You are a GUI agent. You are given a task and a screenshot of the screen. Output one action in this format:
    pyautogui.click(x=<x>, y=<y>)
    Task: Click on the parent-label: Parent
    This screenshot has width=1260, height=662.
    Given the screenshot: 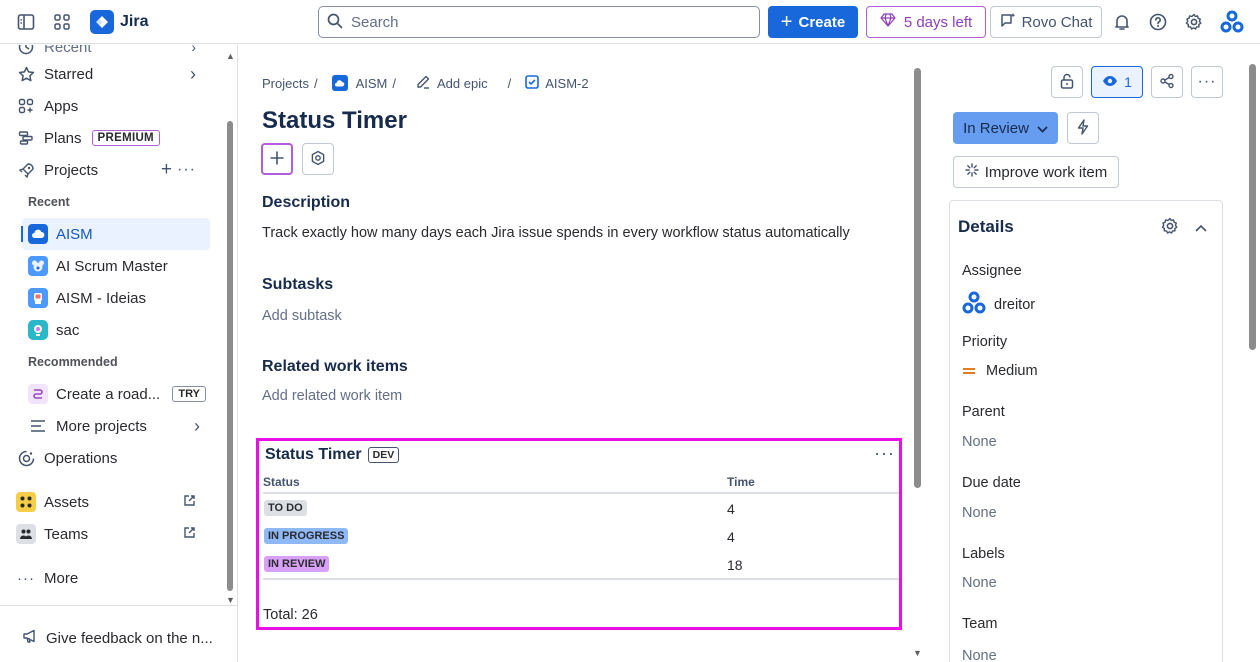 What is the action you would take?
    pyautogui.click(x=983, y=412)
    